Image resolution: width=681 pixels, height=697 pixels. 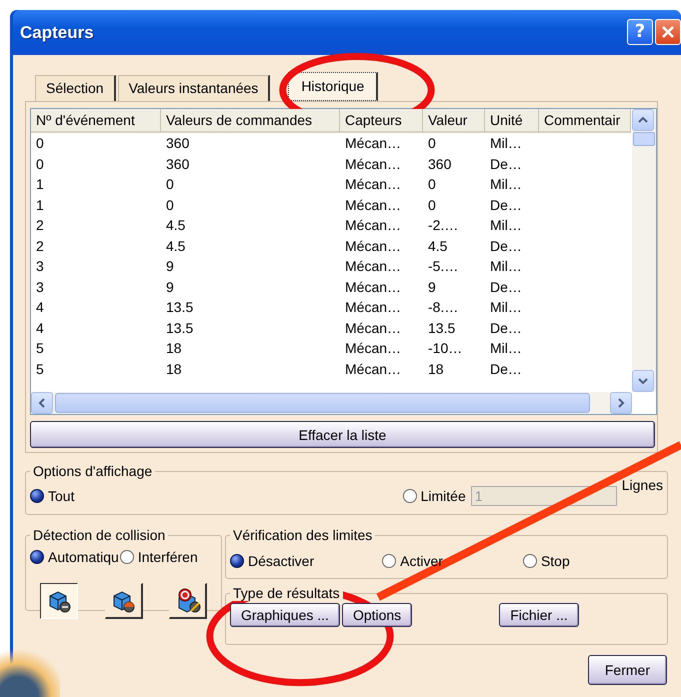 What do you see at coordinates (621, 403) in the screenshot?
I see `scroll-right-button` at bounding box center [621, 403].